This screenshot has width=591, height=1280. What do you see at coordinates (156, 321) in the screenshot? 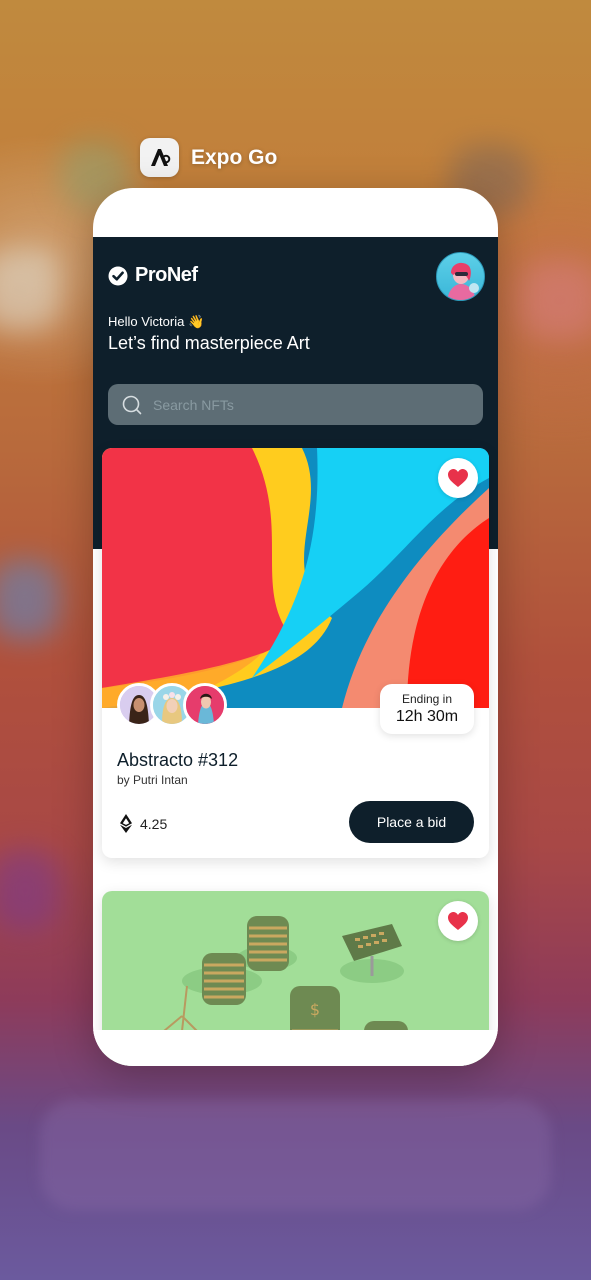
I see `greeting-text: Hello Victoria 👋` at bounding box center [156, 321].